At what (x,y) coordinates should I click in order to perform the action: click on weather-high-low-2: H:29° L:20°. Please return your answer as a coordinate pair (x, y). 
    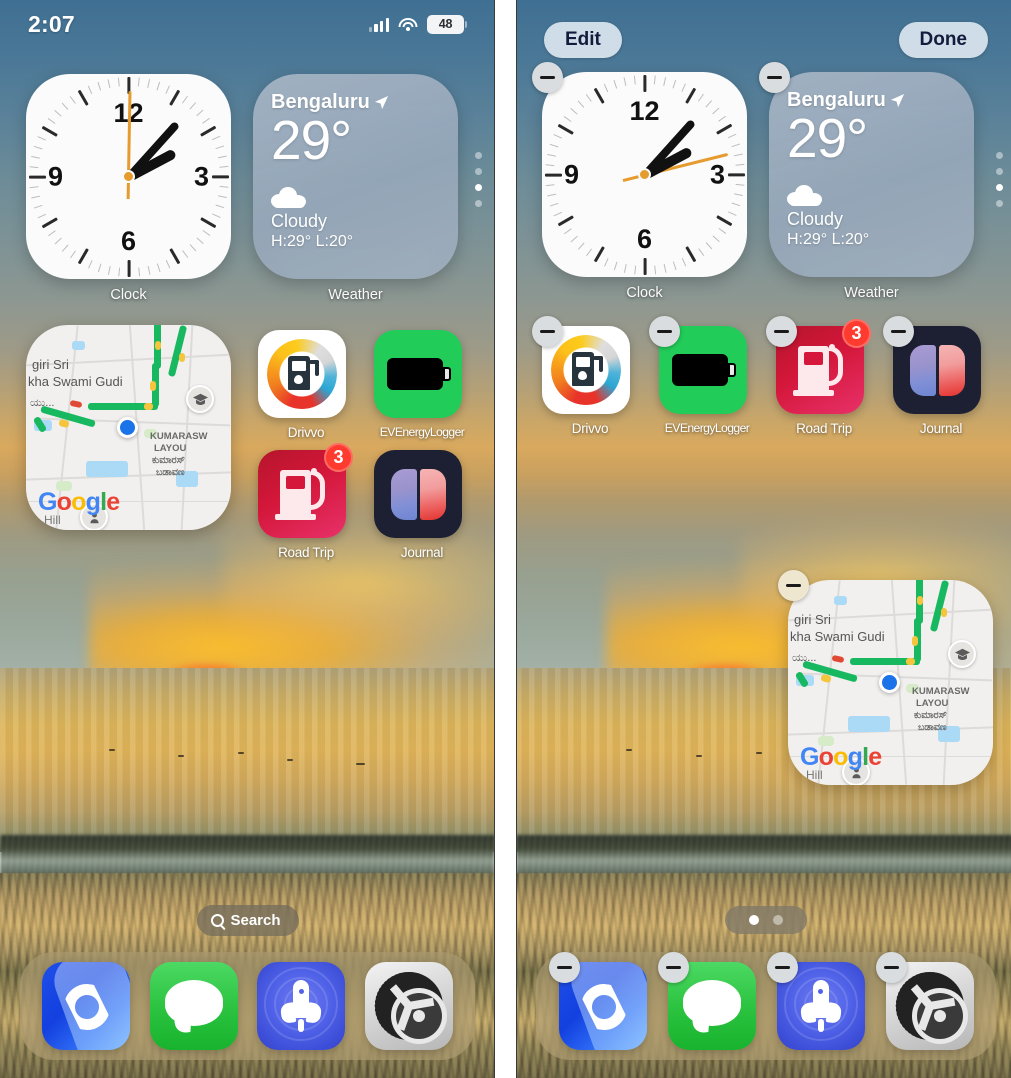
    Looking at the image, I should click on (828, 239).